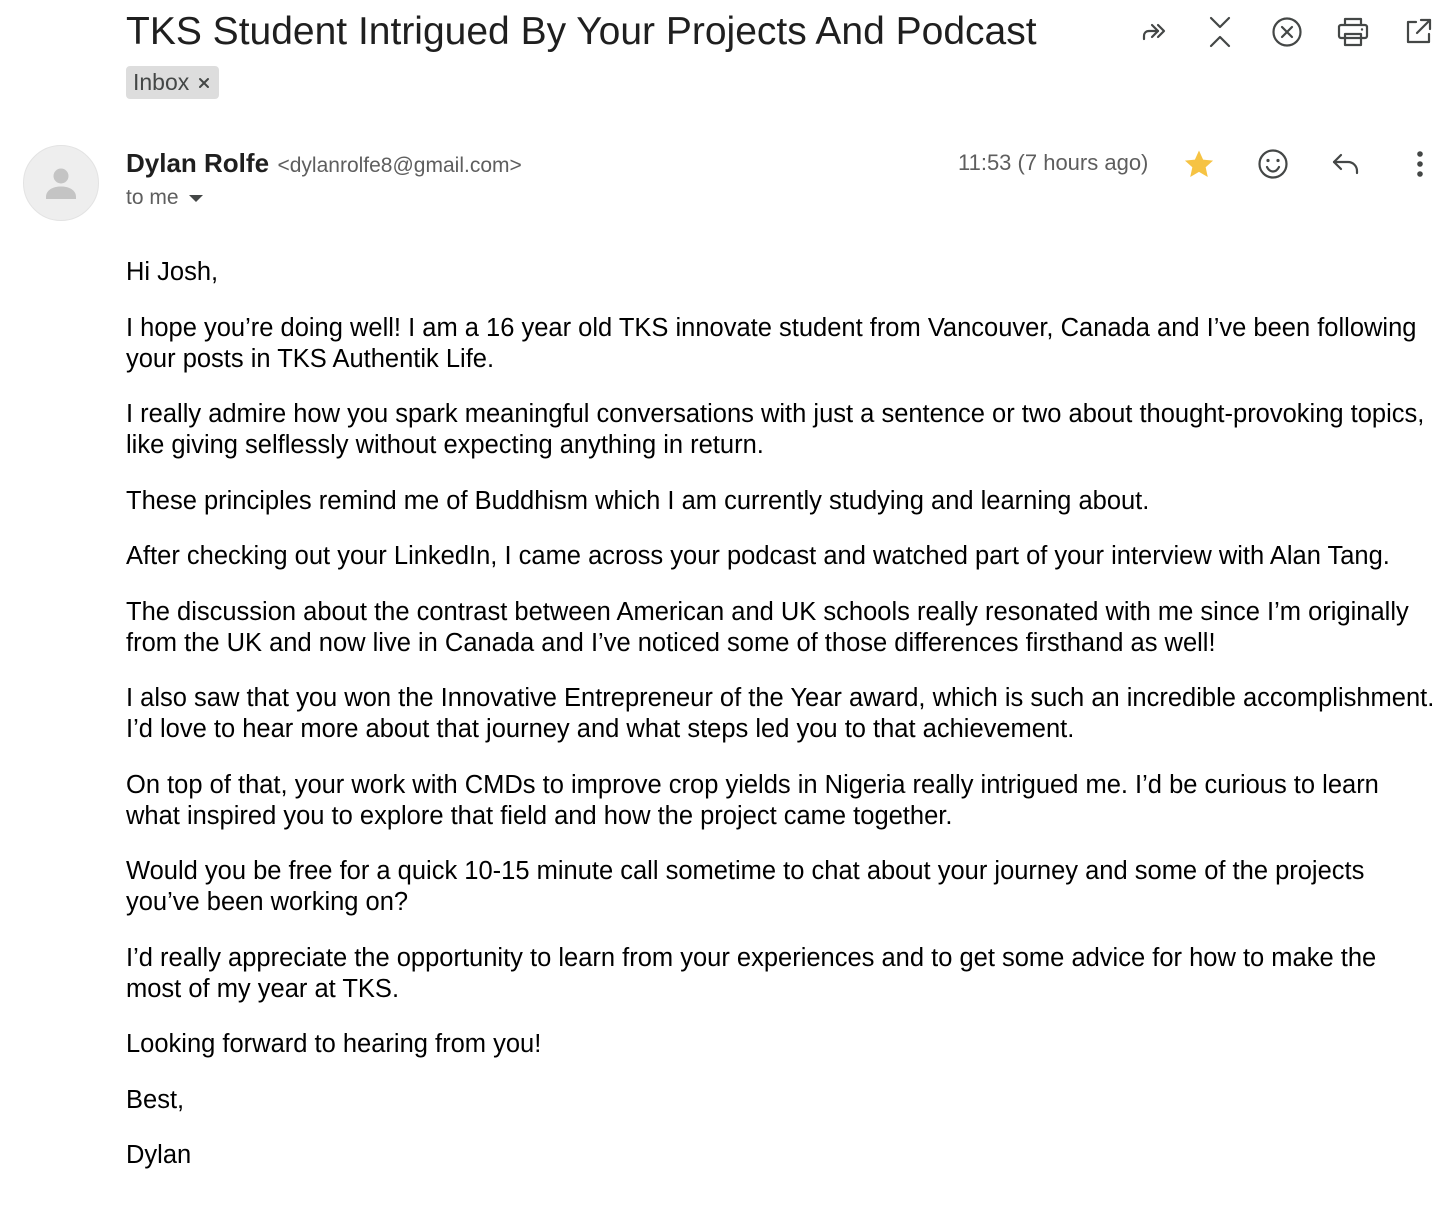 This screenshot has height=1209, width=1456. I want to click on remove-label-button, so click(204, 83).